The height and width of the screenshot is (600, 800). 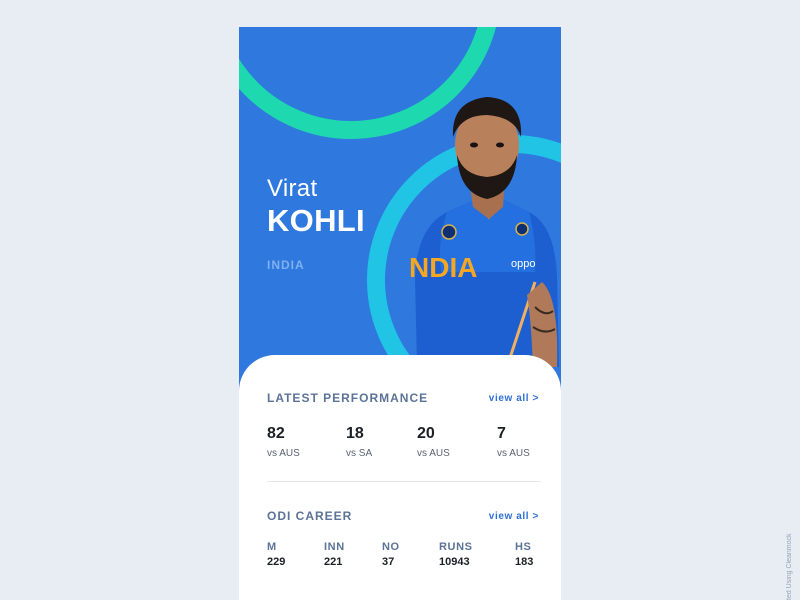 I want to click on performance-item: 20 vs AUS, so click(x=433, y=442).